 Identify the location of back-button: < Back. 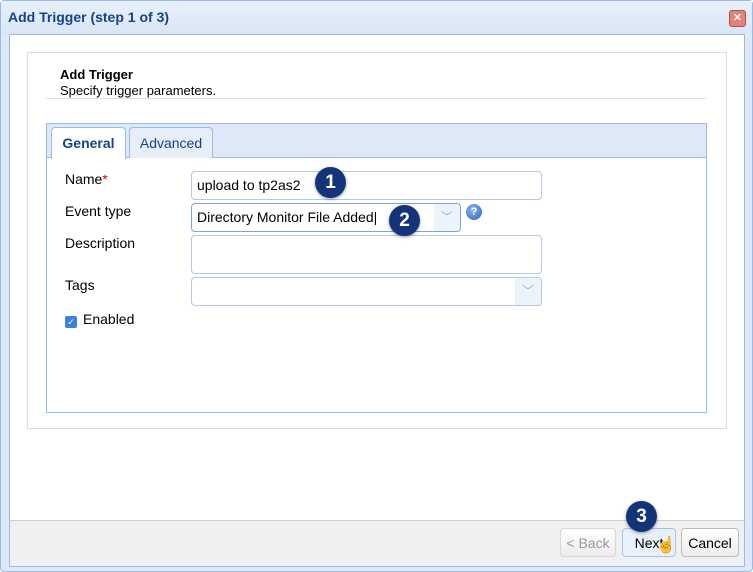
(588, 542).